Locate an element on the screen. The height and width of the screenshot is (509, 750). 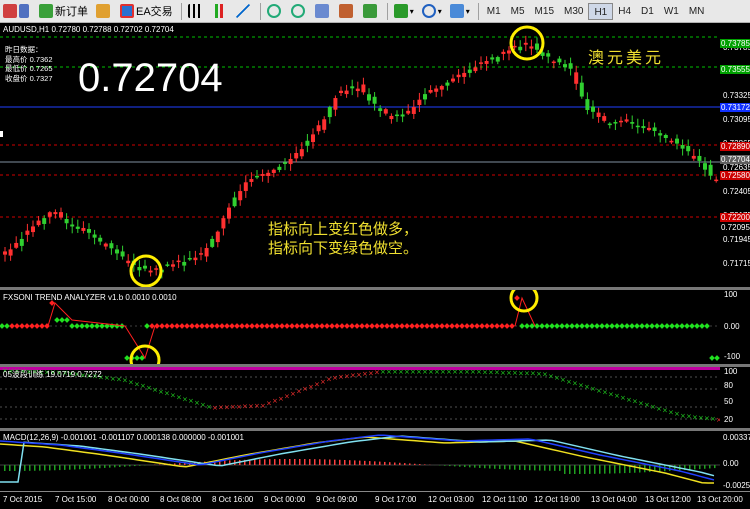
new-chart-button is located at coordinates (17, 11).